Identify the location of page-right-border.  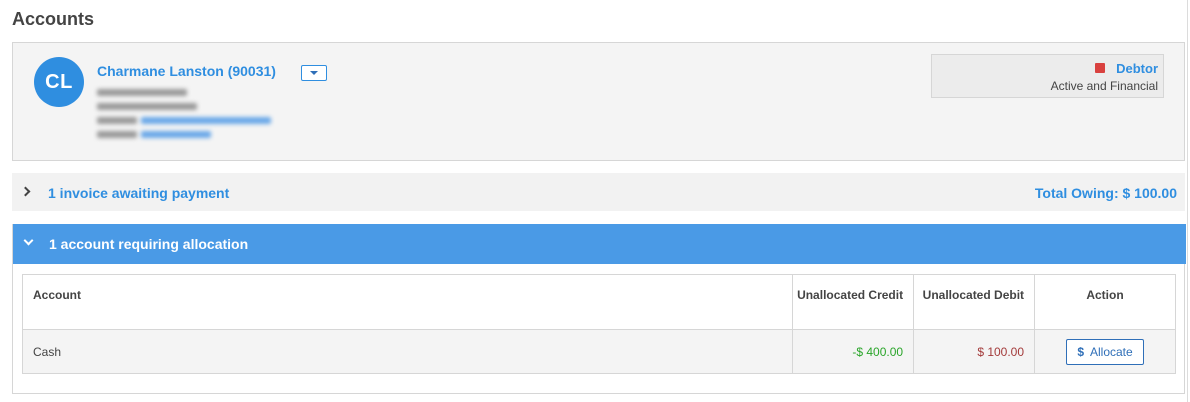
(1187, 201).